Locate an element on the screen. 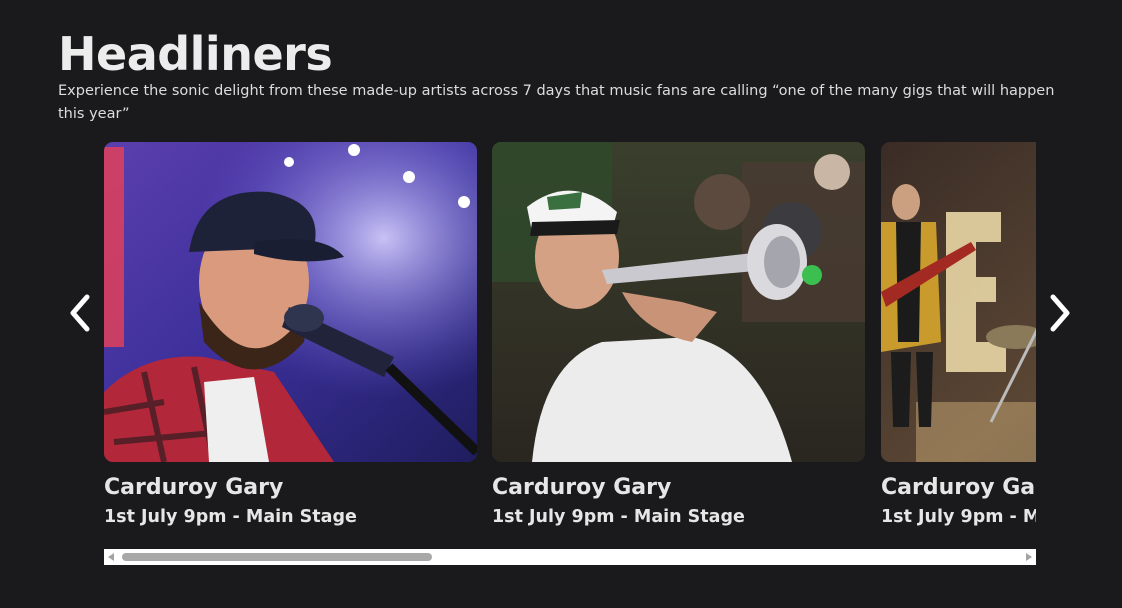 The width and height of the screenshot is (1122, 608). guitarist-on-stage-photo is located at coordinates (958, 302).